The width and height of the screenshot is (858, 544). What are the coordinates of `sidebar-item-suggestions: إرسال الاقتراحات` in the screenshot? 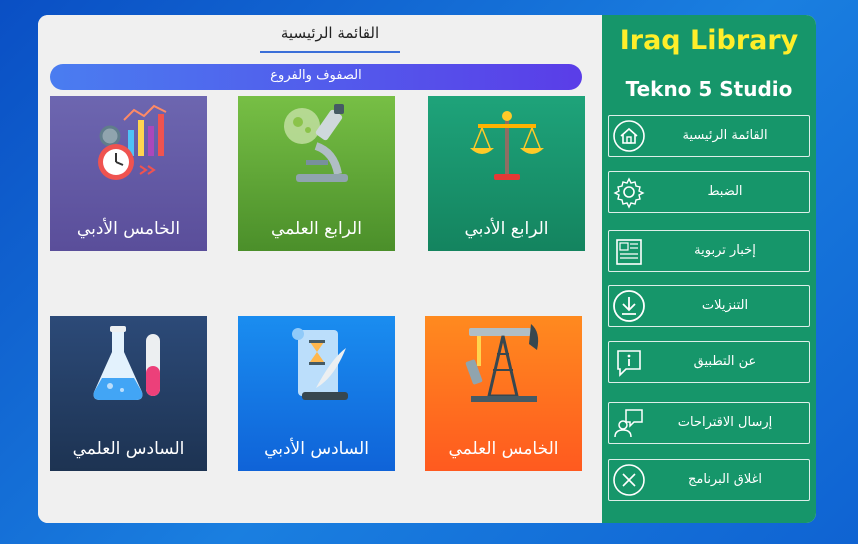 It's located at (709, 423).